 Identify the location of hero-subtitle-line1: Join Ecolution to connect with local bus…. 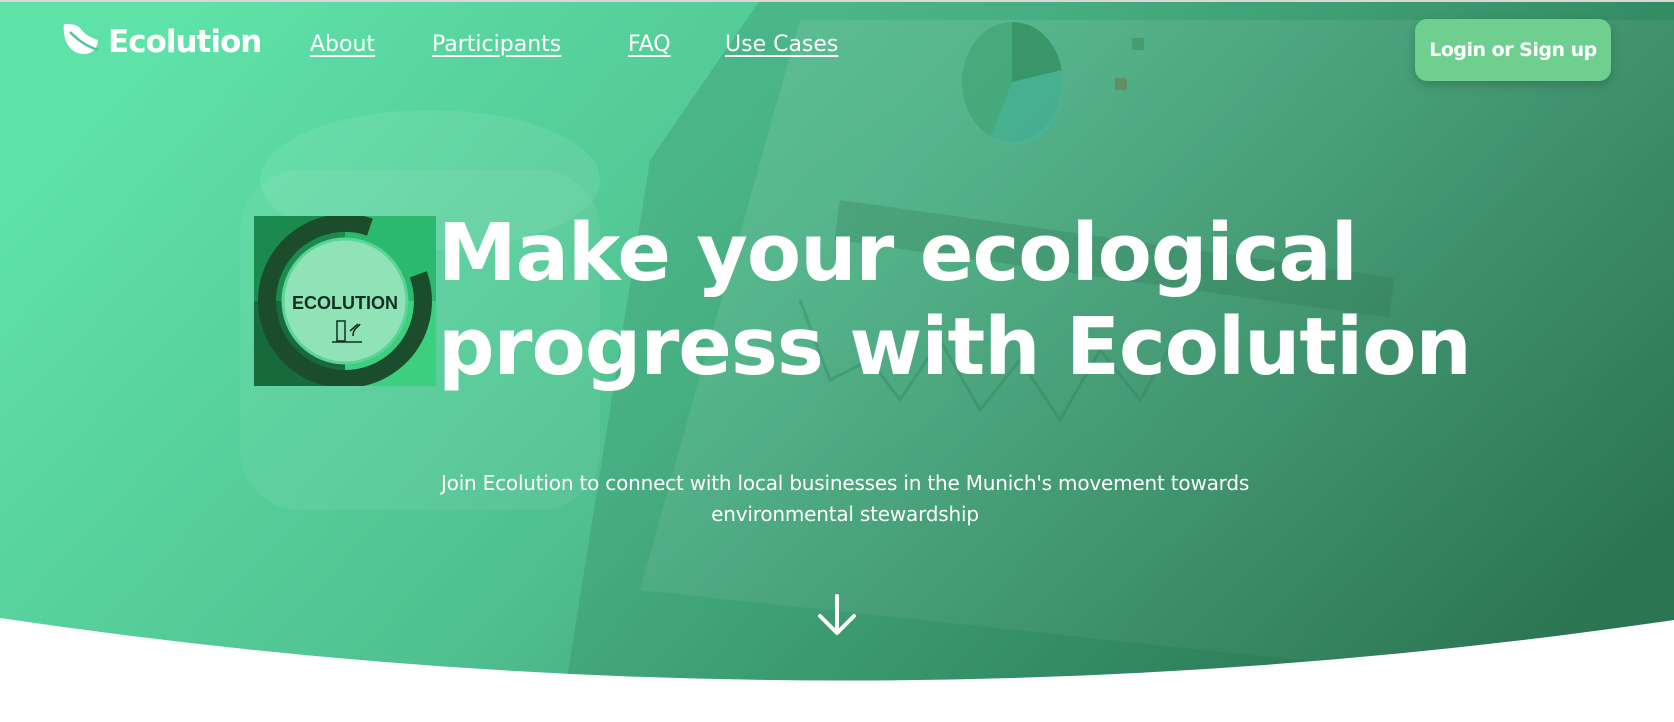
(845, 483).